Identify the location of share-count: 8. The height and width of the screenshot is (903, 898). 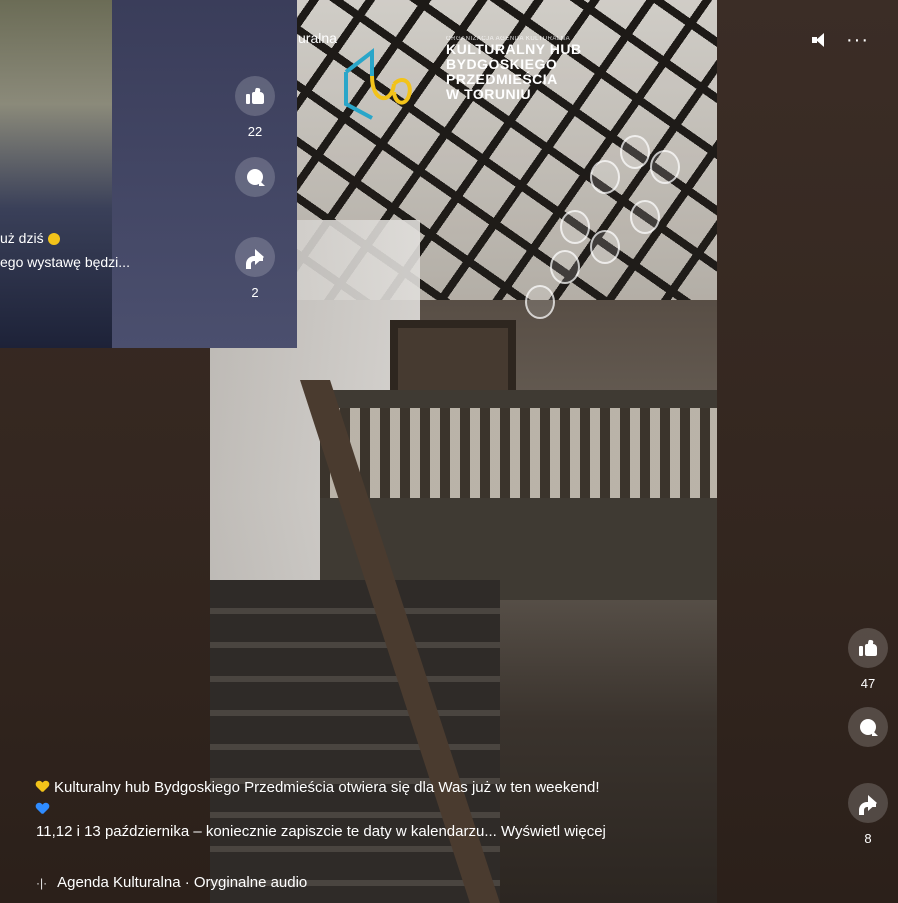
(868, 838).